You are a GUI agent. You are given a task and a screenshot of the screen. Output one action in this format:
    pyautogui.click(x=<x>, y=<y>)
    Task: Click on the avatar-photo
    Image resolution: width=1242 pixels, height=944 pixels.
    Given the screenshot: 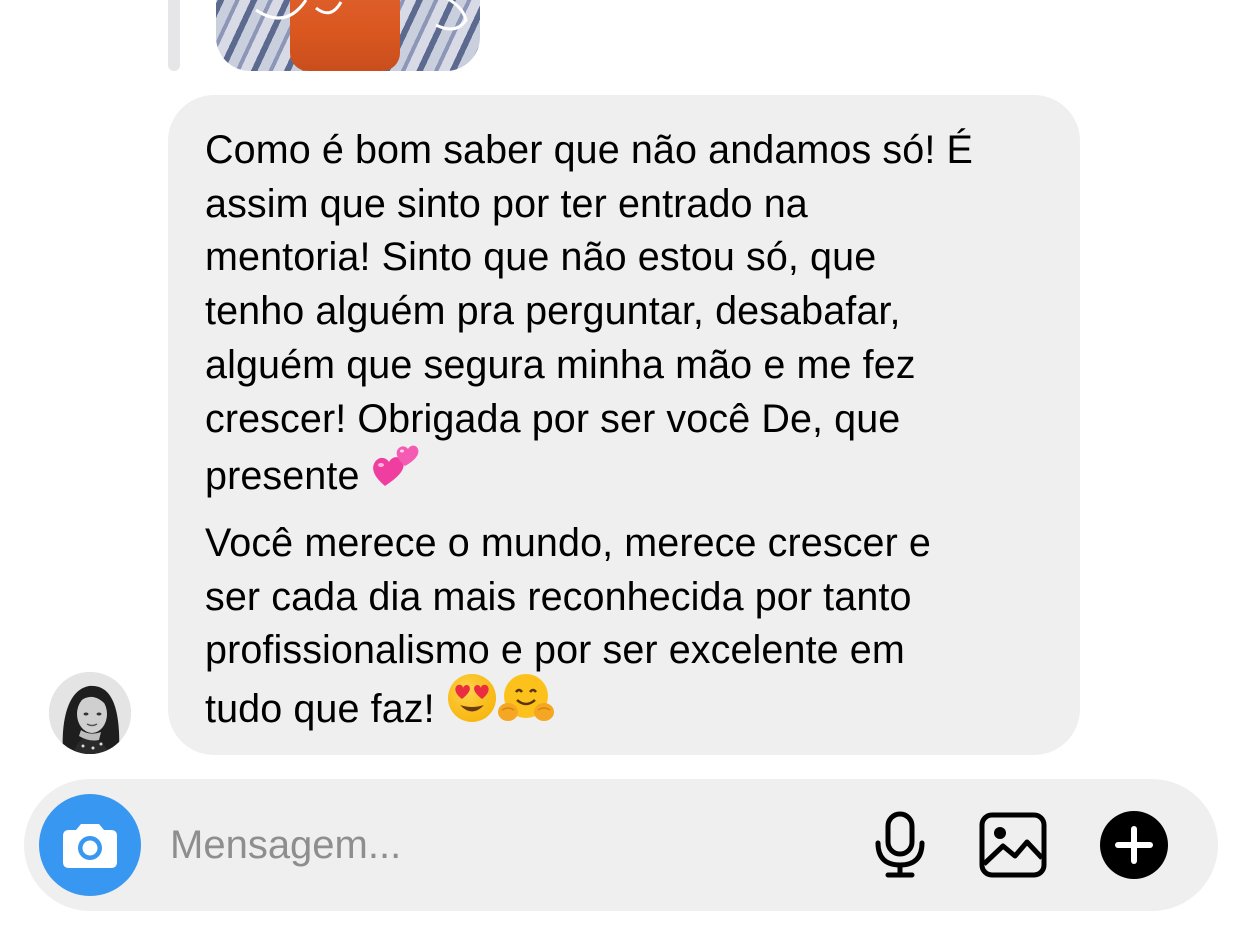 What is the action you would take?
    pyautogui.click(x=90, y=713)
    